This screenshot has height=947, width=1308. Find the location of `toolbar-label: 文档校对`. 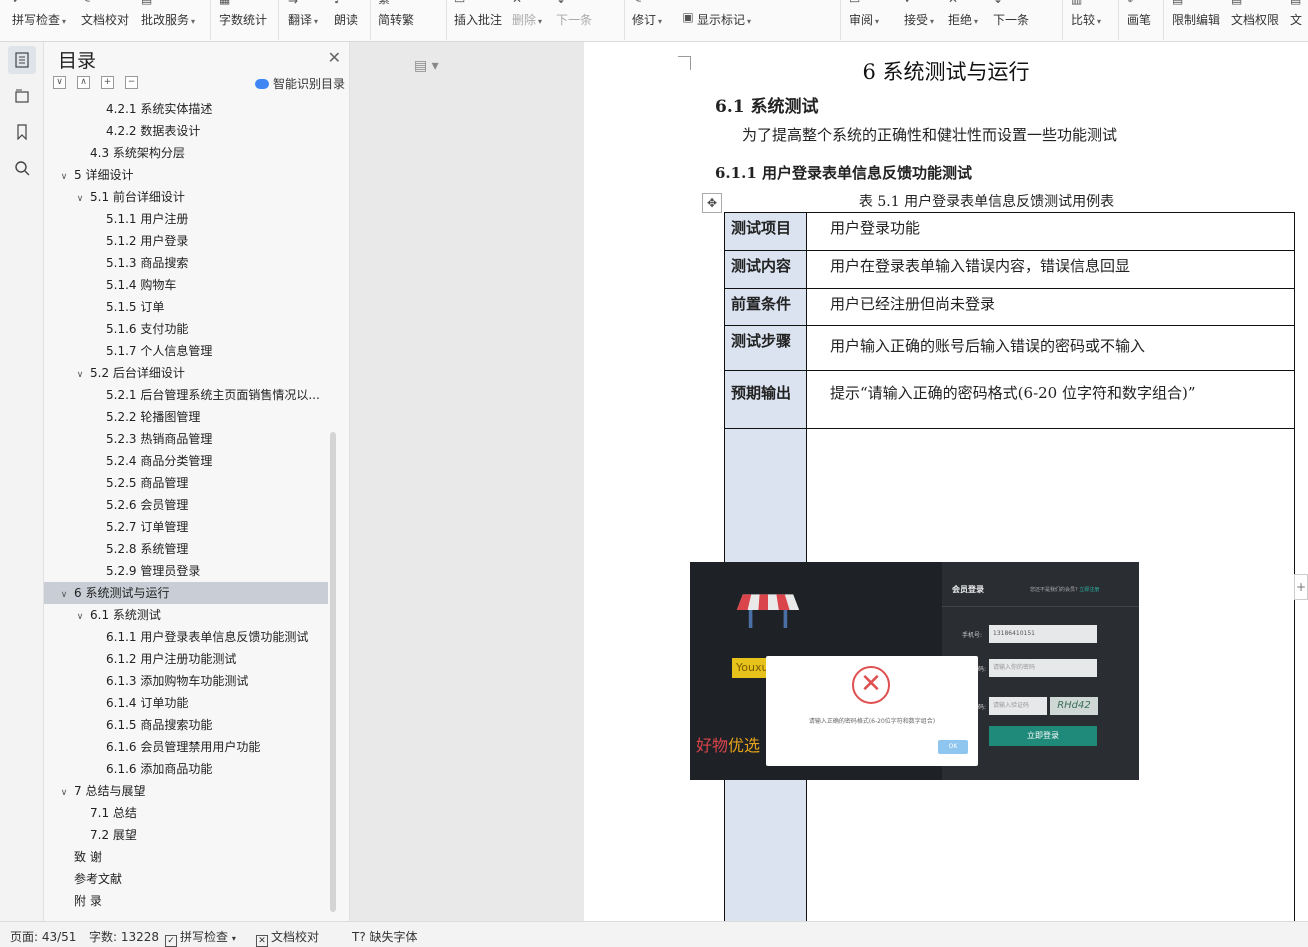

toolbar-label: 文档校对 is located at coordinates (105, 19).